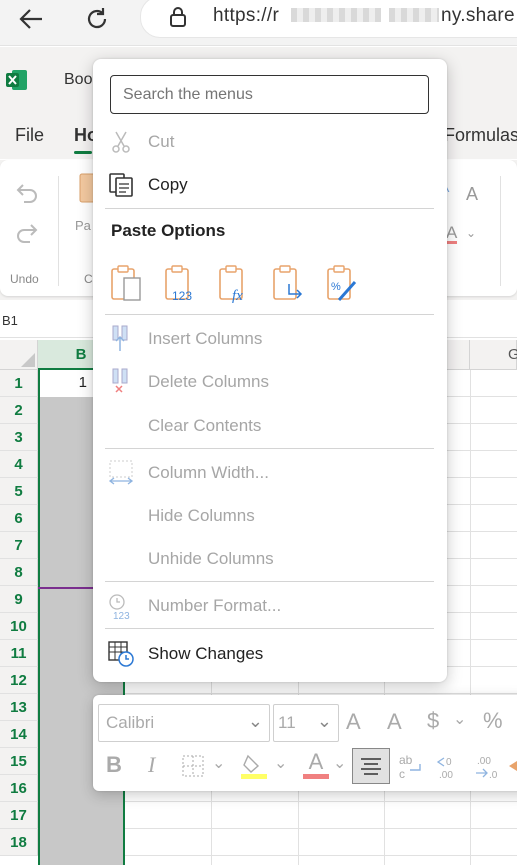 Image resolution: width=517 pixels, height=865 pixels. What do you see at coordinates (287, 722) in the screenshot?
I see `font-size-value: 11` at bounding box center [287, 722].